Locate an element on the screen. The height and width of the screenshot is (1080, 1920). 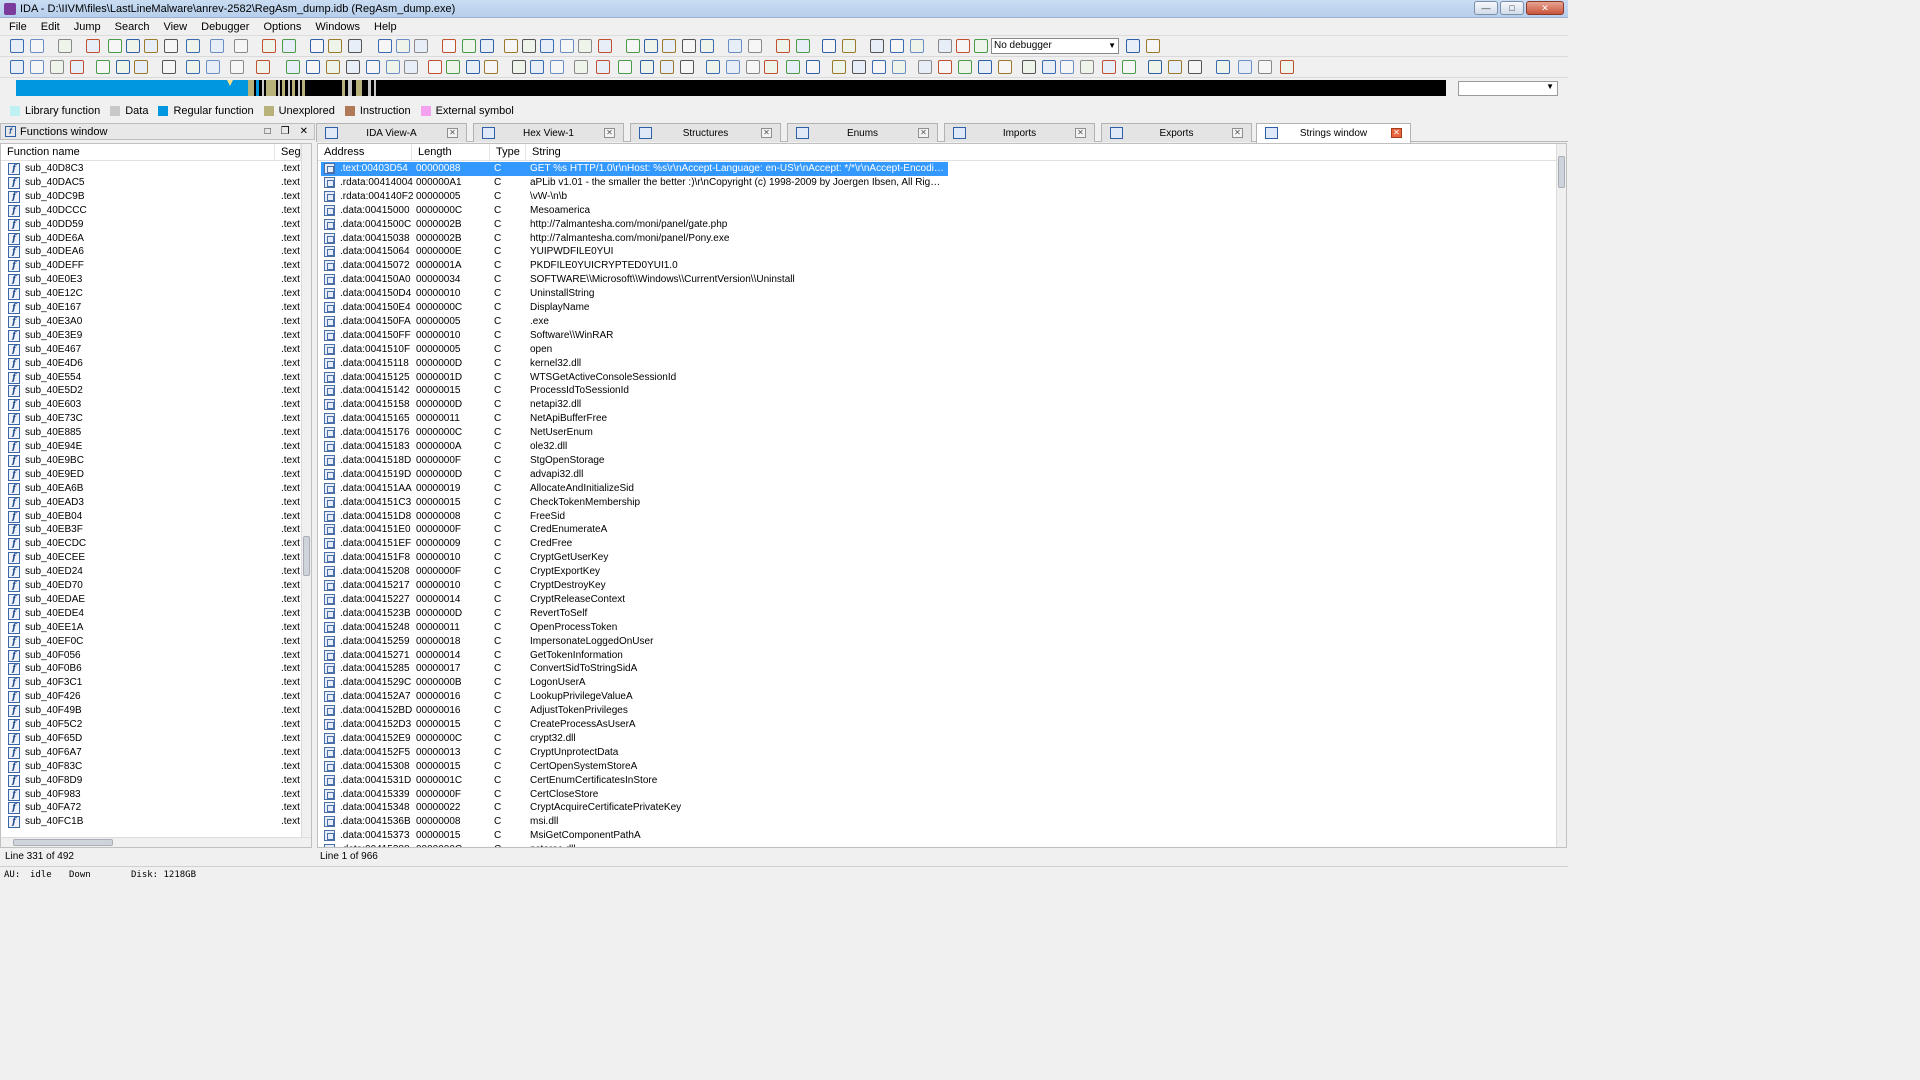
table-row: f sub_40E467 .text is located at coordinates (151, 350).